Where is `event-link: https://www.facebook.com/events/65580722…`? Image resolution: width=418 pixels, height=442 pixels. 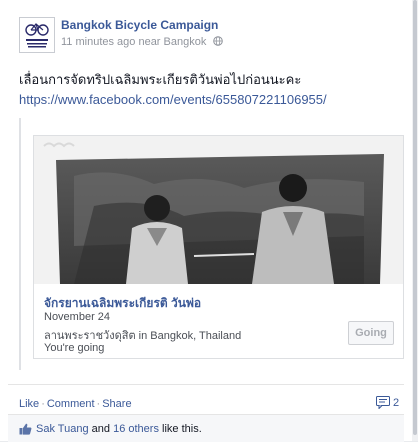
event-link: https://www.facebook.com/events/65580722… is located at coordinates (173, 100).